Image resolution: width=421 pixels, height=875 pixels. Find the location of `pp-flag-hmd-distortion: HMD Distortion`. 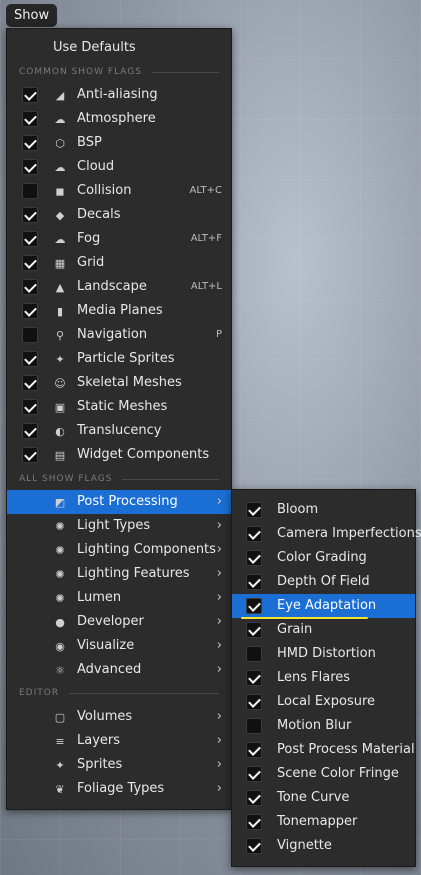

pp-flag-hmd-distortion: HMD Distortion is located at coordinates (323, 654).